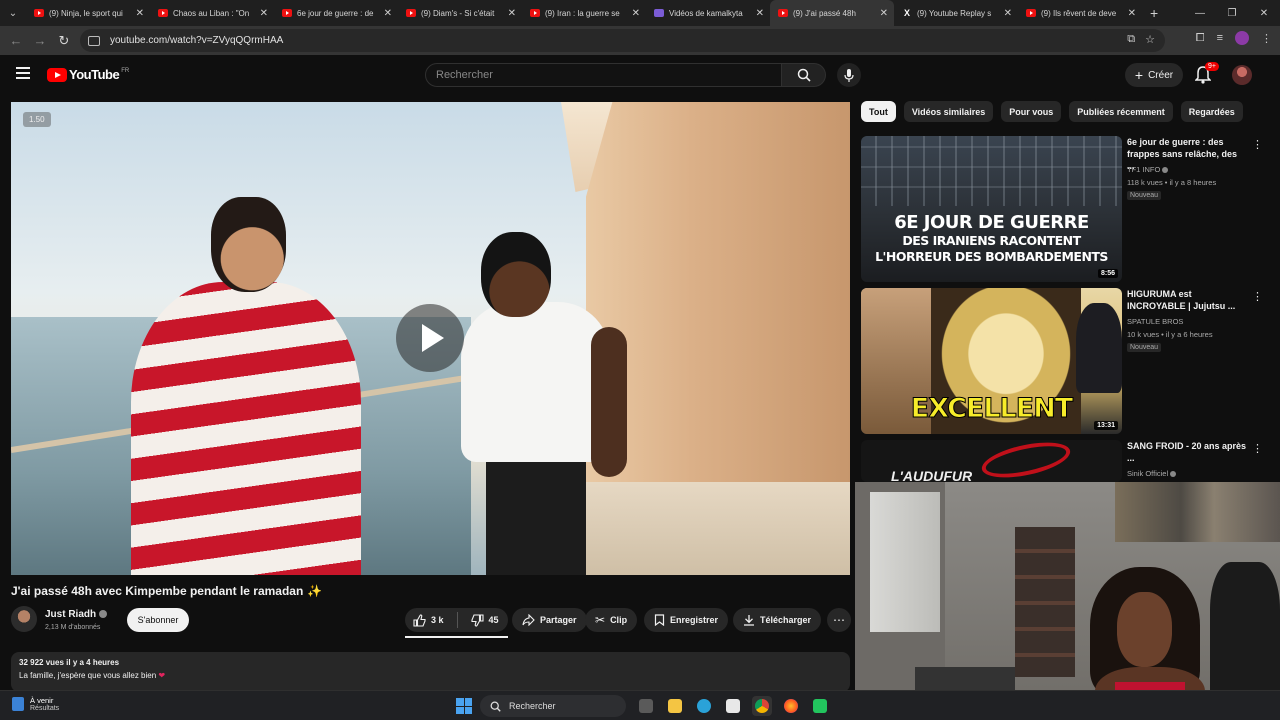 The image size is (1280, 720). Describe the element at coordinates (1212, 66) in the screenshot. I see `notification-count-badge: 9+` at that location.